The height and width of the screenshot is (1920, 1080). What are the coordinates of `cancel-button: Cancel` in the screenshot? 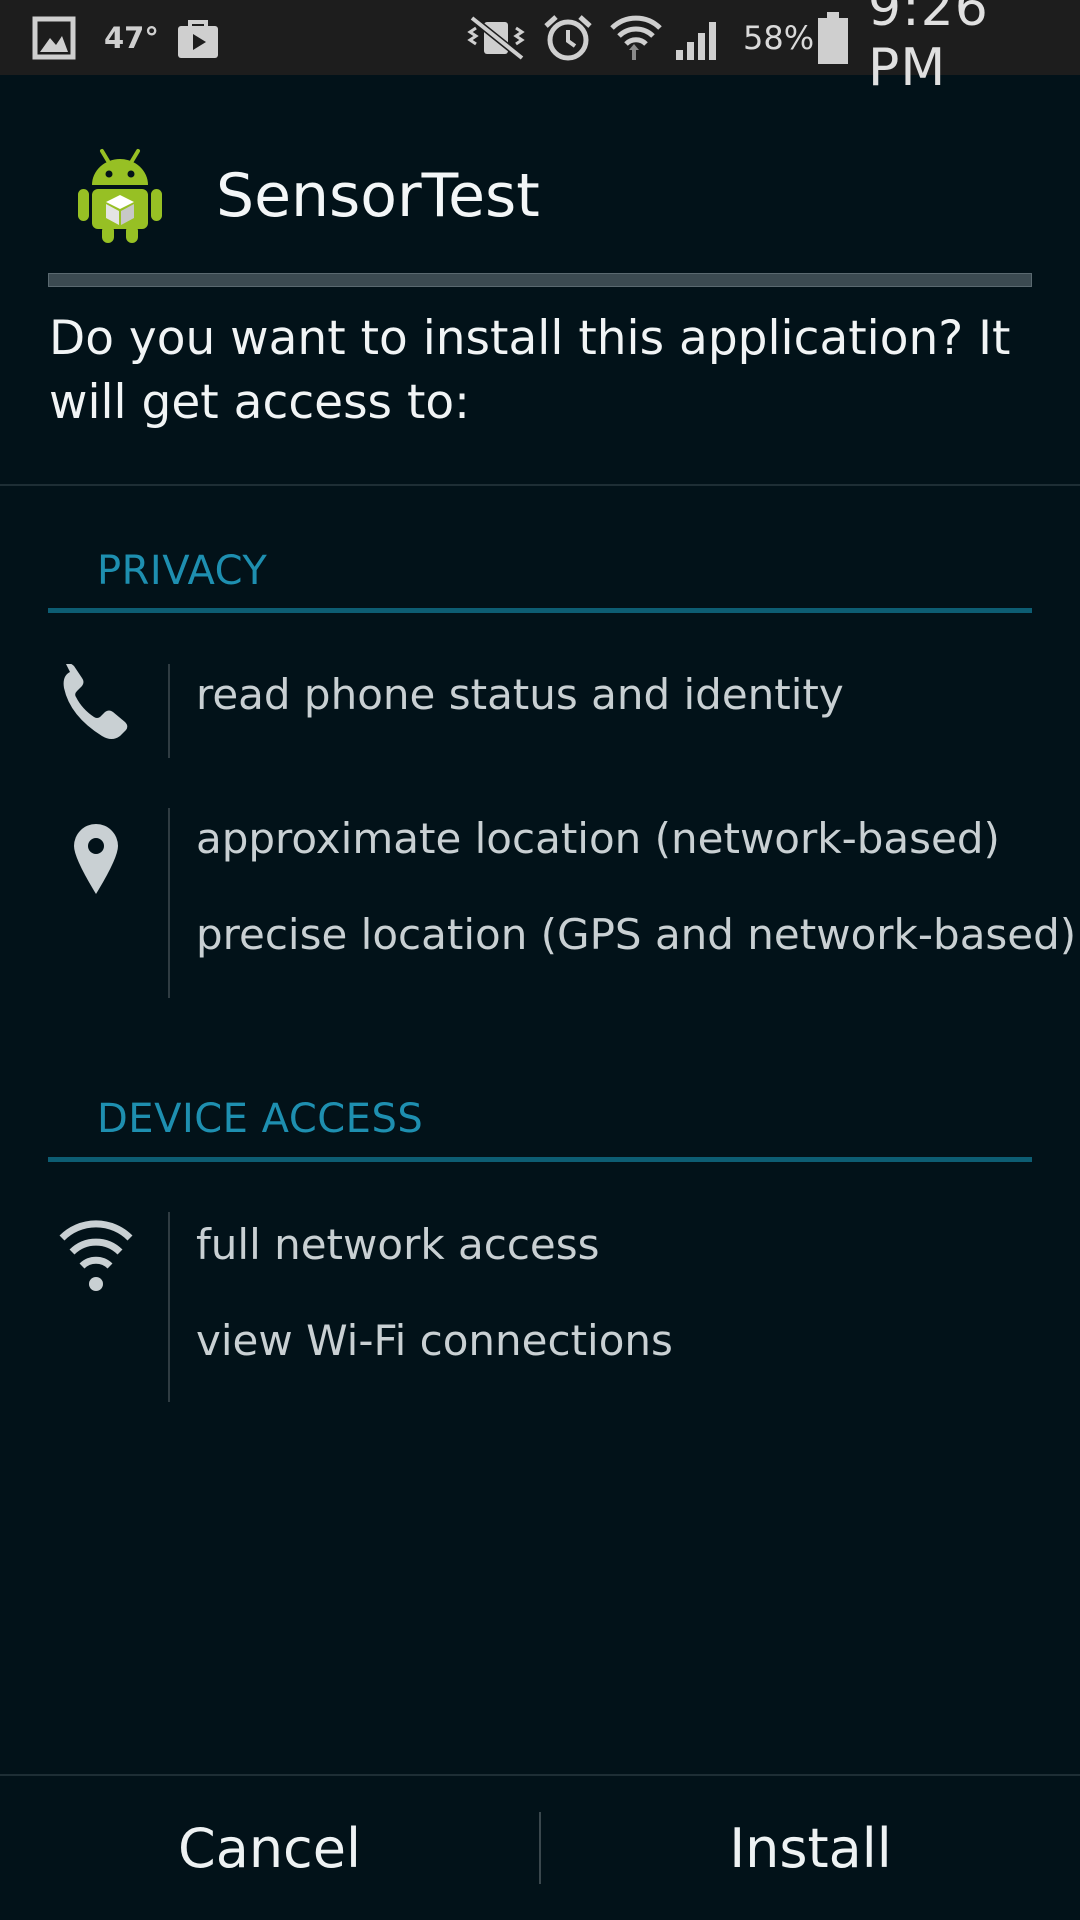 It's located at (269, 1848).